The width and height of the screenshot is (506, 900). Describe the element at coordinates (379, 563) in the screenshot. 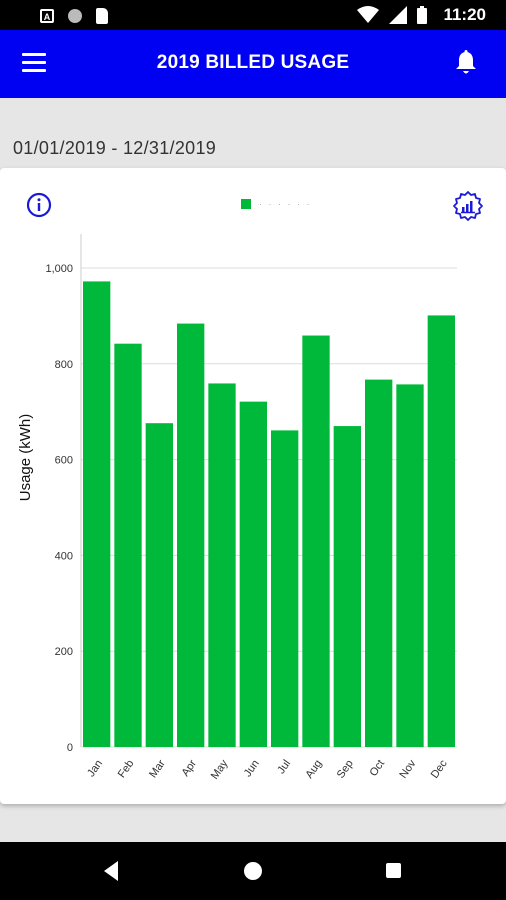

I see `bar-oct` at that location.